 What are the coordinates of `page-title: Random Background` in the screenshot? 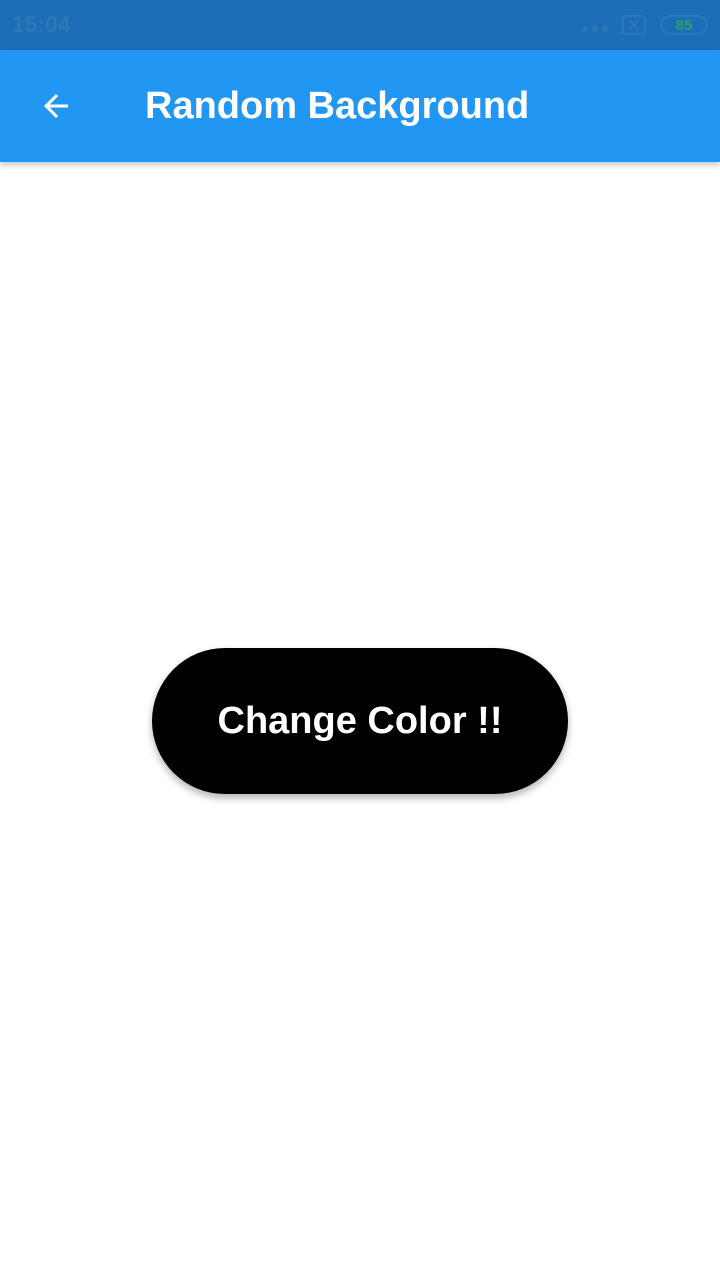 It's located at (337, 105).